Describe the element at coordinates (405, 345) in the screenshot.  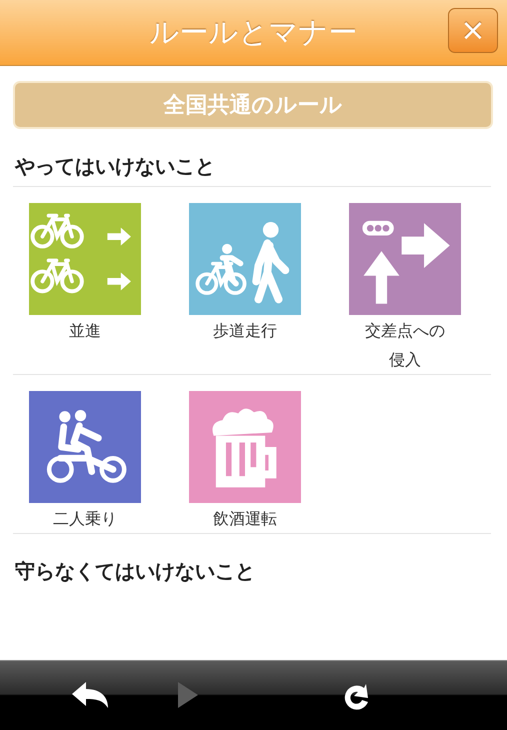
I see `rule-label: 交差点への侵入` at that location.